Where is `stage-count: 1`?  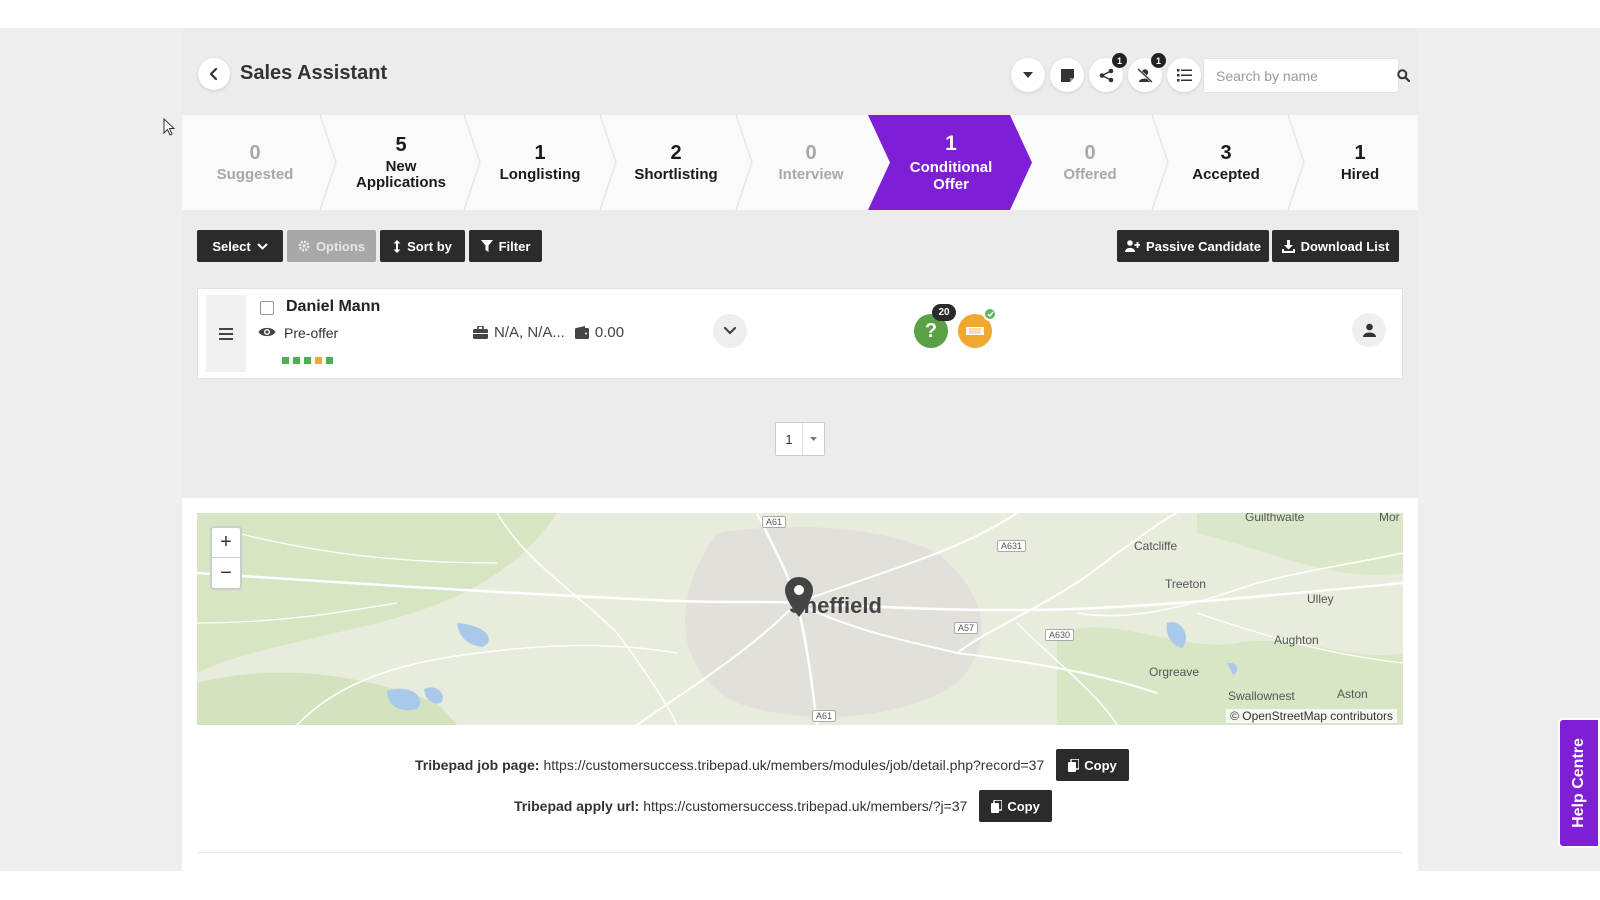
stage-count: 1 is located at coordinates (1360, 153).